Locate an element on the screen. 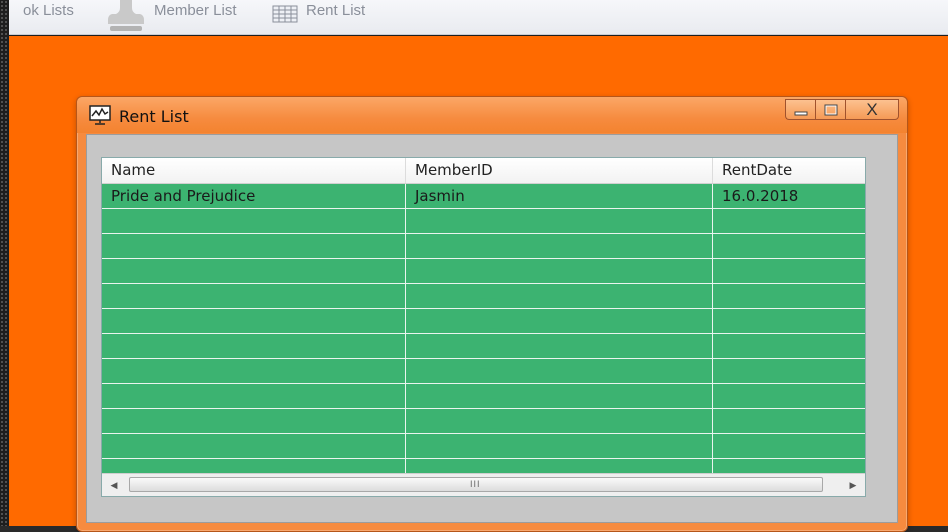 The height and width of the screenshot is (532, 948). column-header-memberid: MemberID is located at coordinates (559, 170).